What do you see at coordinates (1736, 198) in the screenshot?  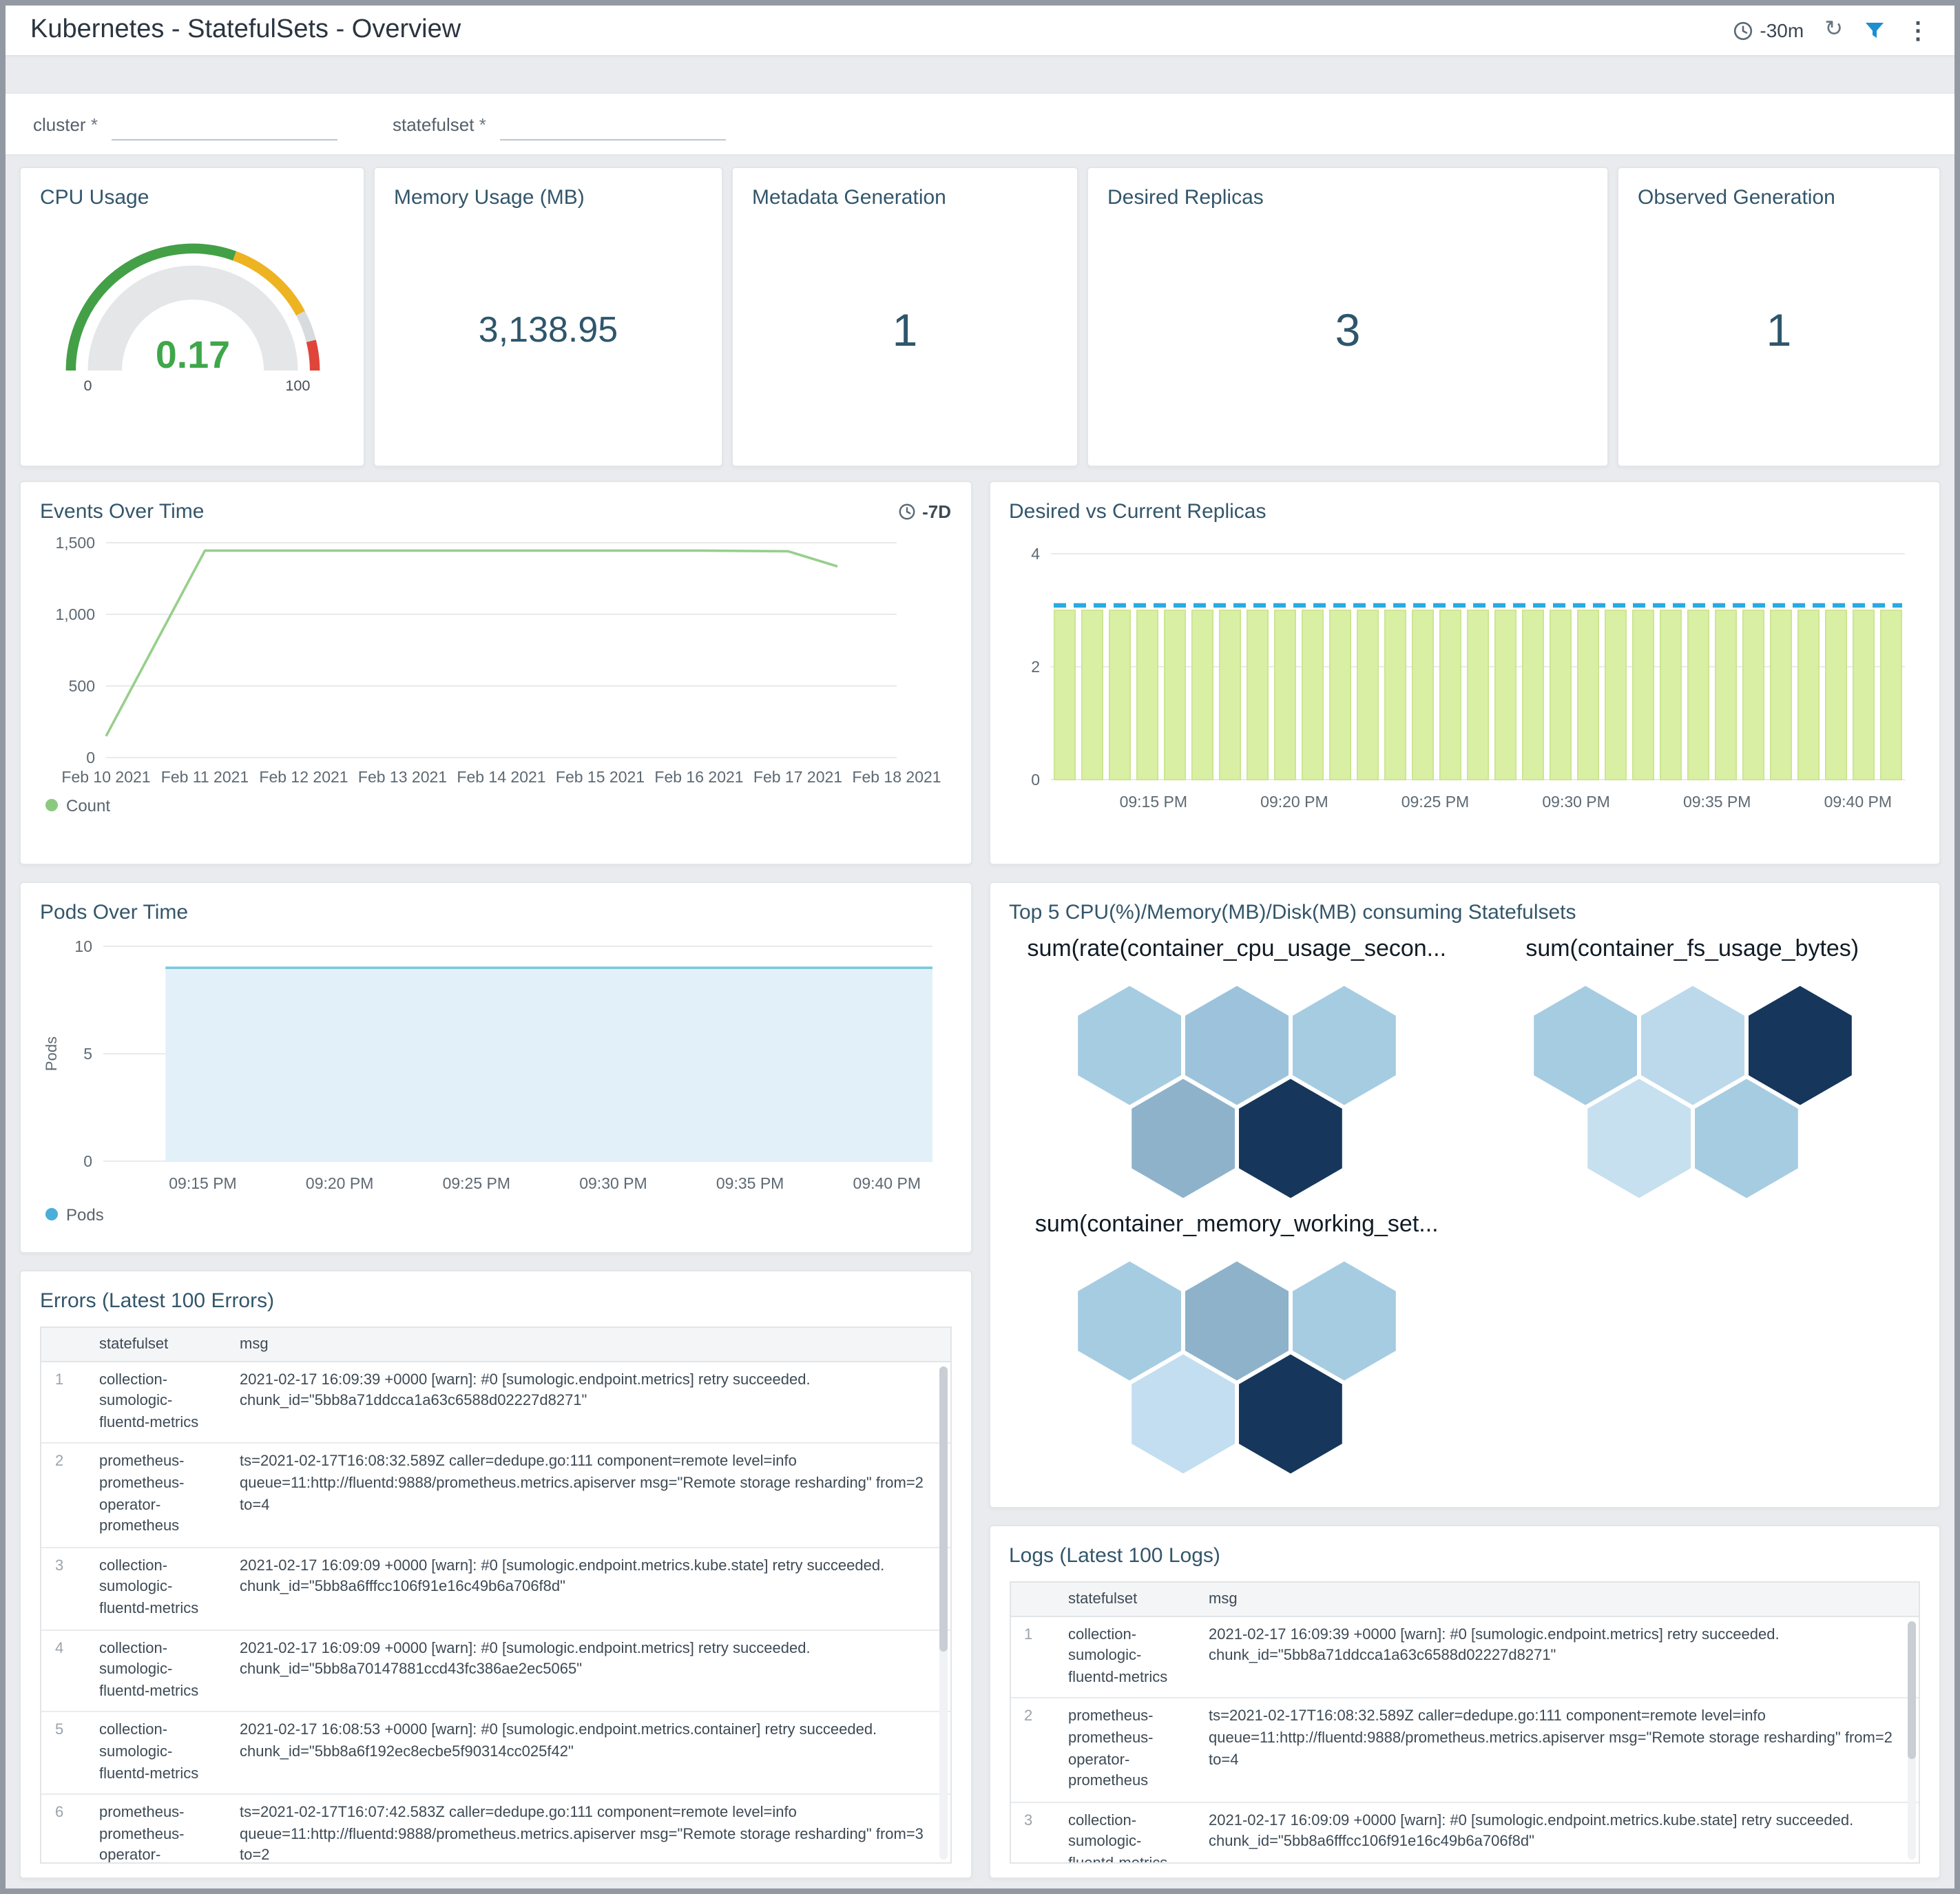 I see `panel-title: Observed Generation` at bounding box center [1736, 198].